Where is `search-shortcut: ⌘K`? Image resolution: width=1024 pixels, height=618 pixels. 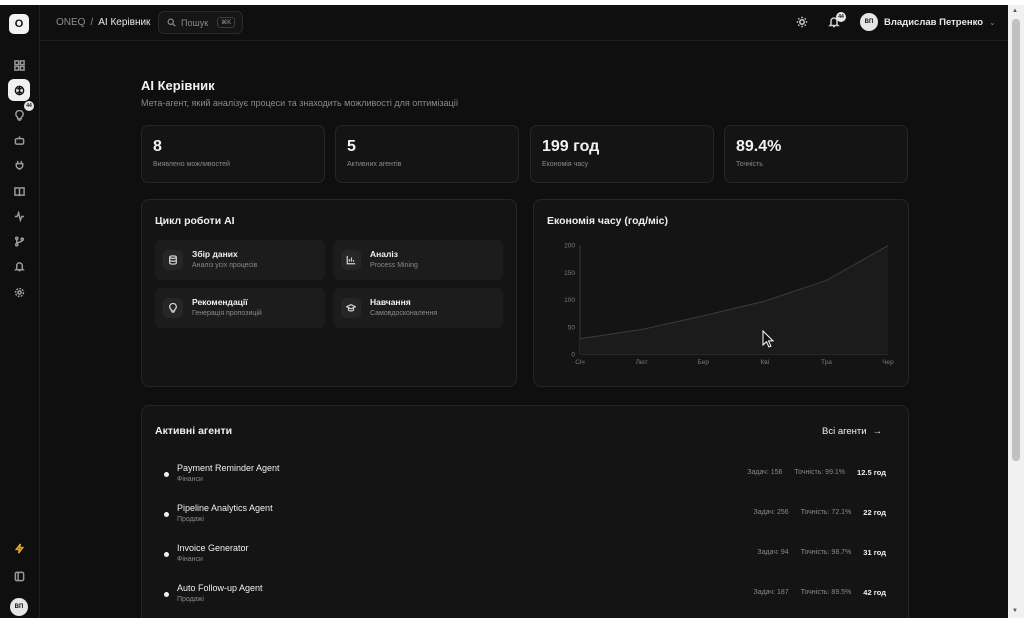
search-shortcut: ⌘K is located at coordinates (226, 22).